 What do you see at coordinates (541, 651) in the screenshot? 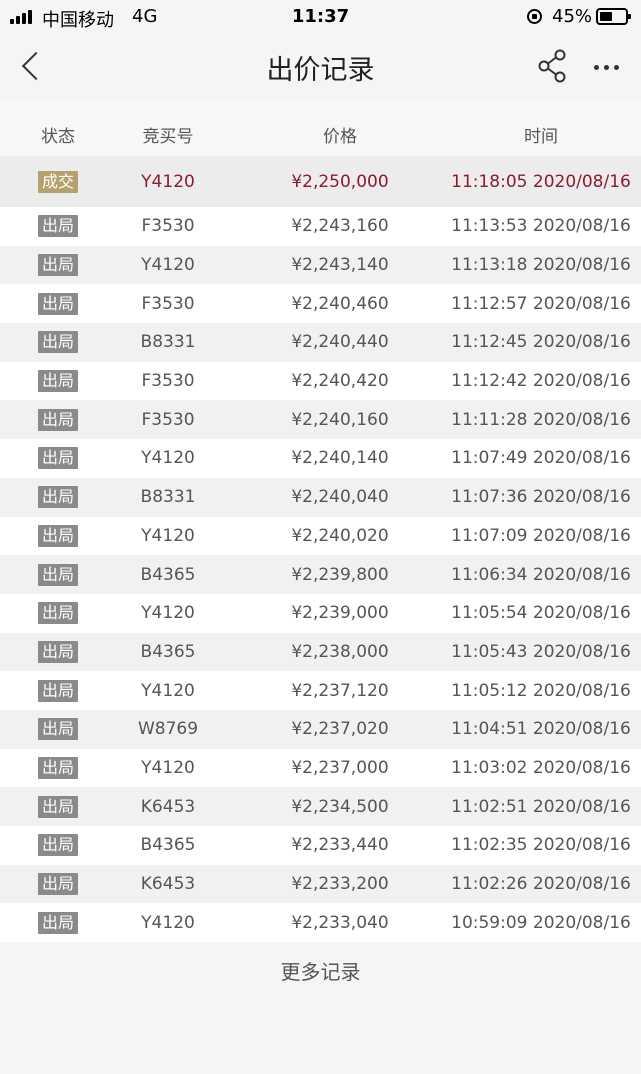
I see `bid-time: 11:05:43 2020/08/16` at bounding box center [541, 651].